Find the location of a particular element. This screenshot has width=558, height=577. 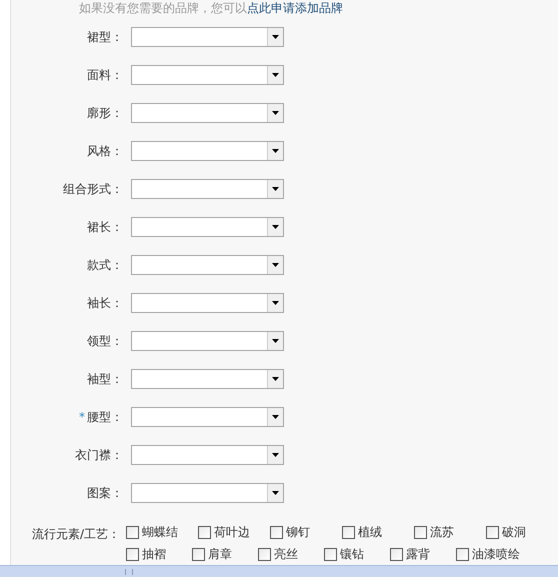

hint-text: 如果没有您需要的品牌，您可以点此申请添加品牌 is located at coordinates (211, 8).